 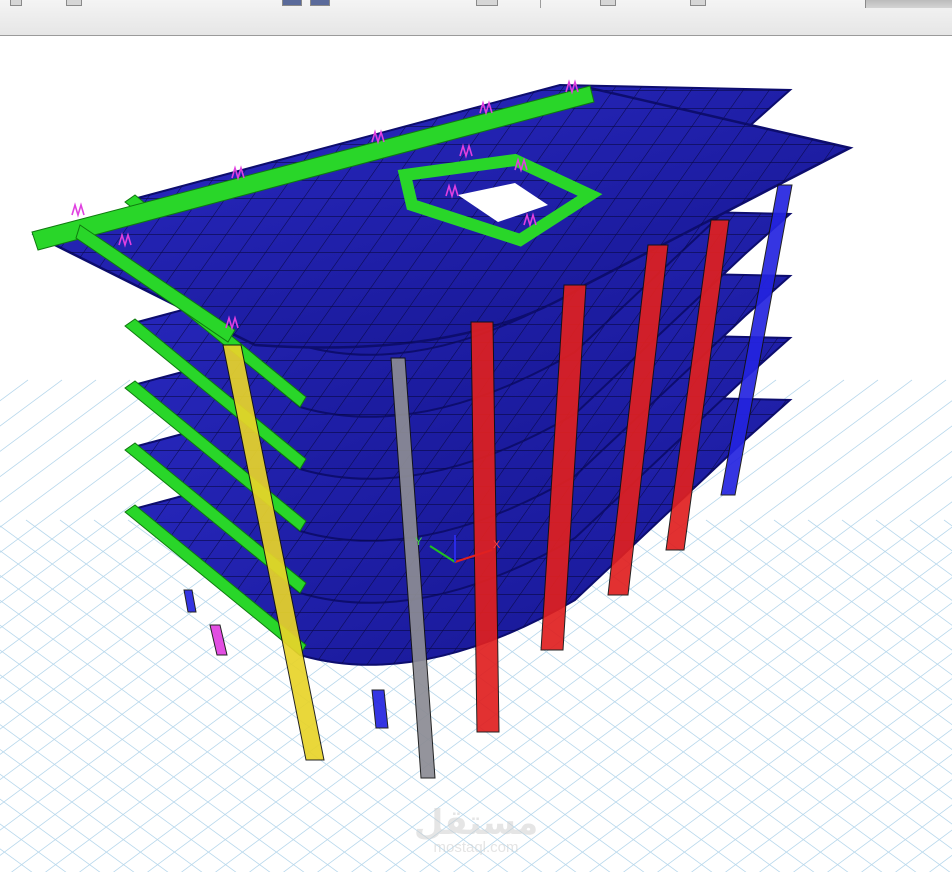 I want to click on undo-icon, so click(x=16, y=3).